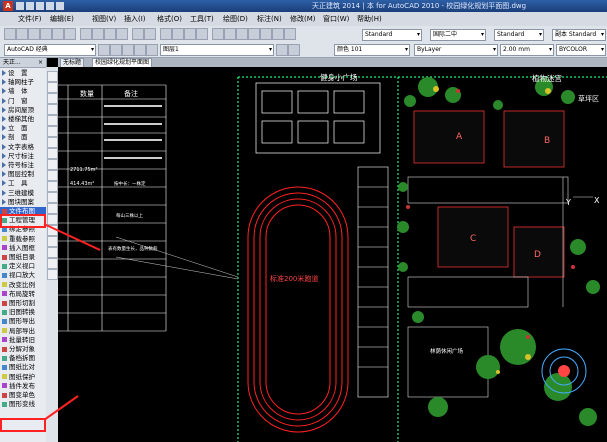  I want to click on revcloud-icon, so click(52, 153).